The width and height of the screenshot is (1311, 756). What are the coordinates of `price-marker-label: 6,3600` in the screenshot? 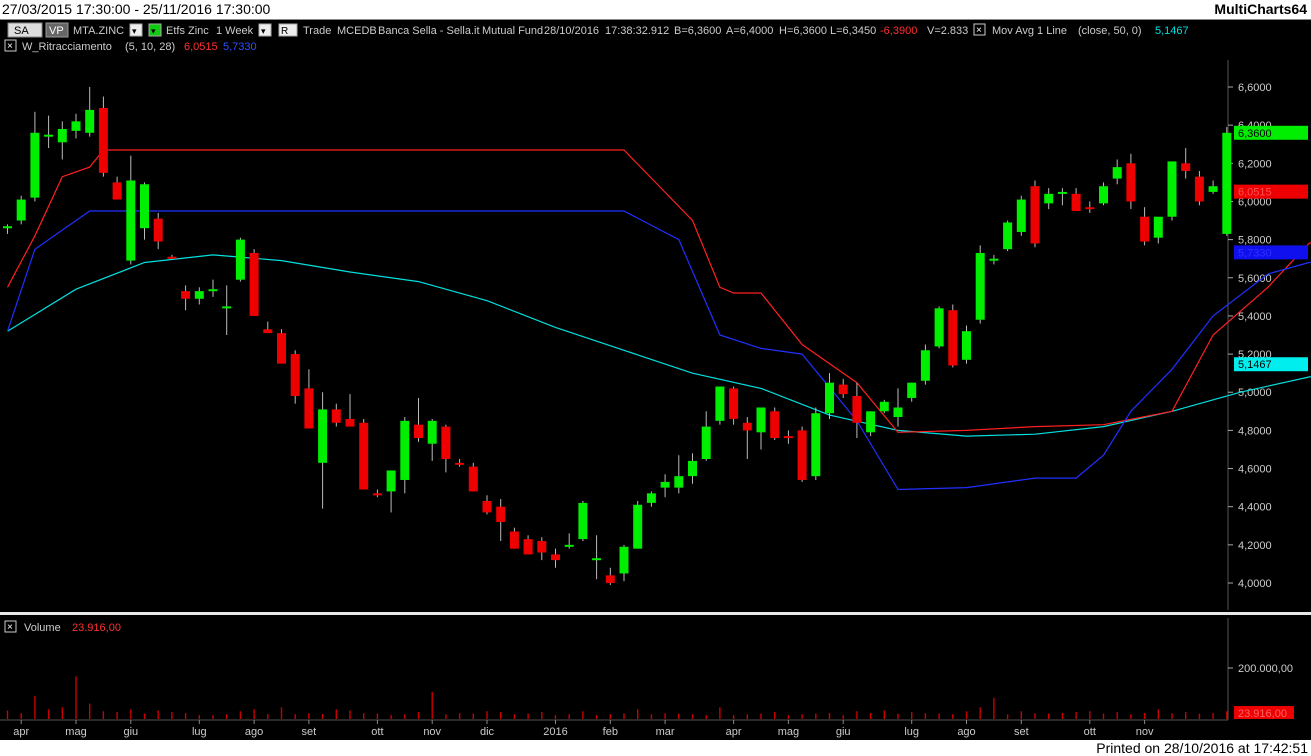 It's located at (1255, 134).